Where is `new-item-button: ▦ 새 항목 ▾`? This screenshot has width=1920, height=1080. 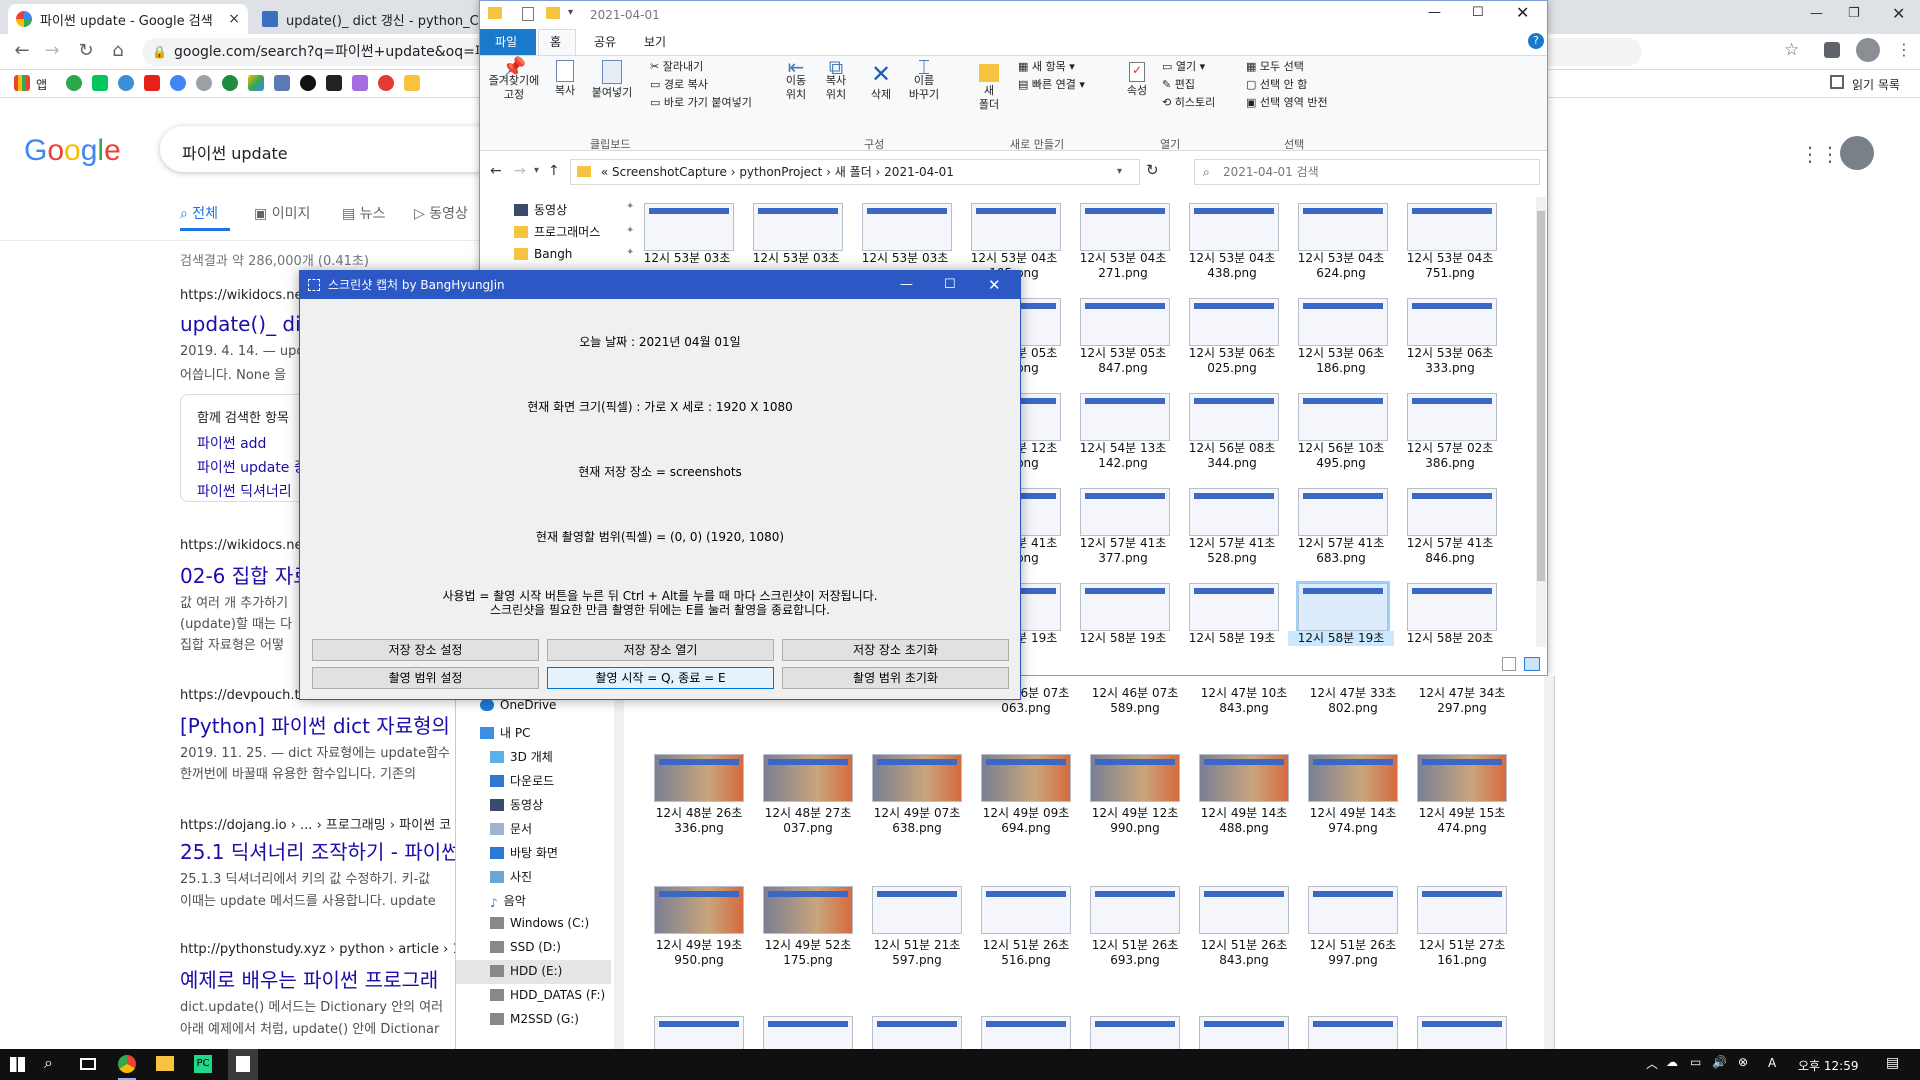 new-item-button: ▦ 새 항목 ▾ is located at coordinates (1046, 67).